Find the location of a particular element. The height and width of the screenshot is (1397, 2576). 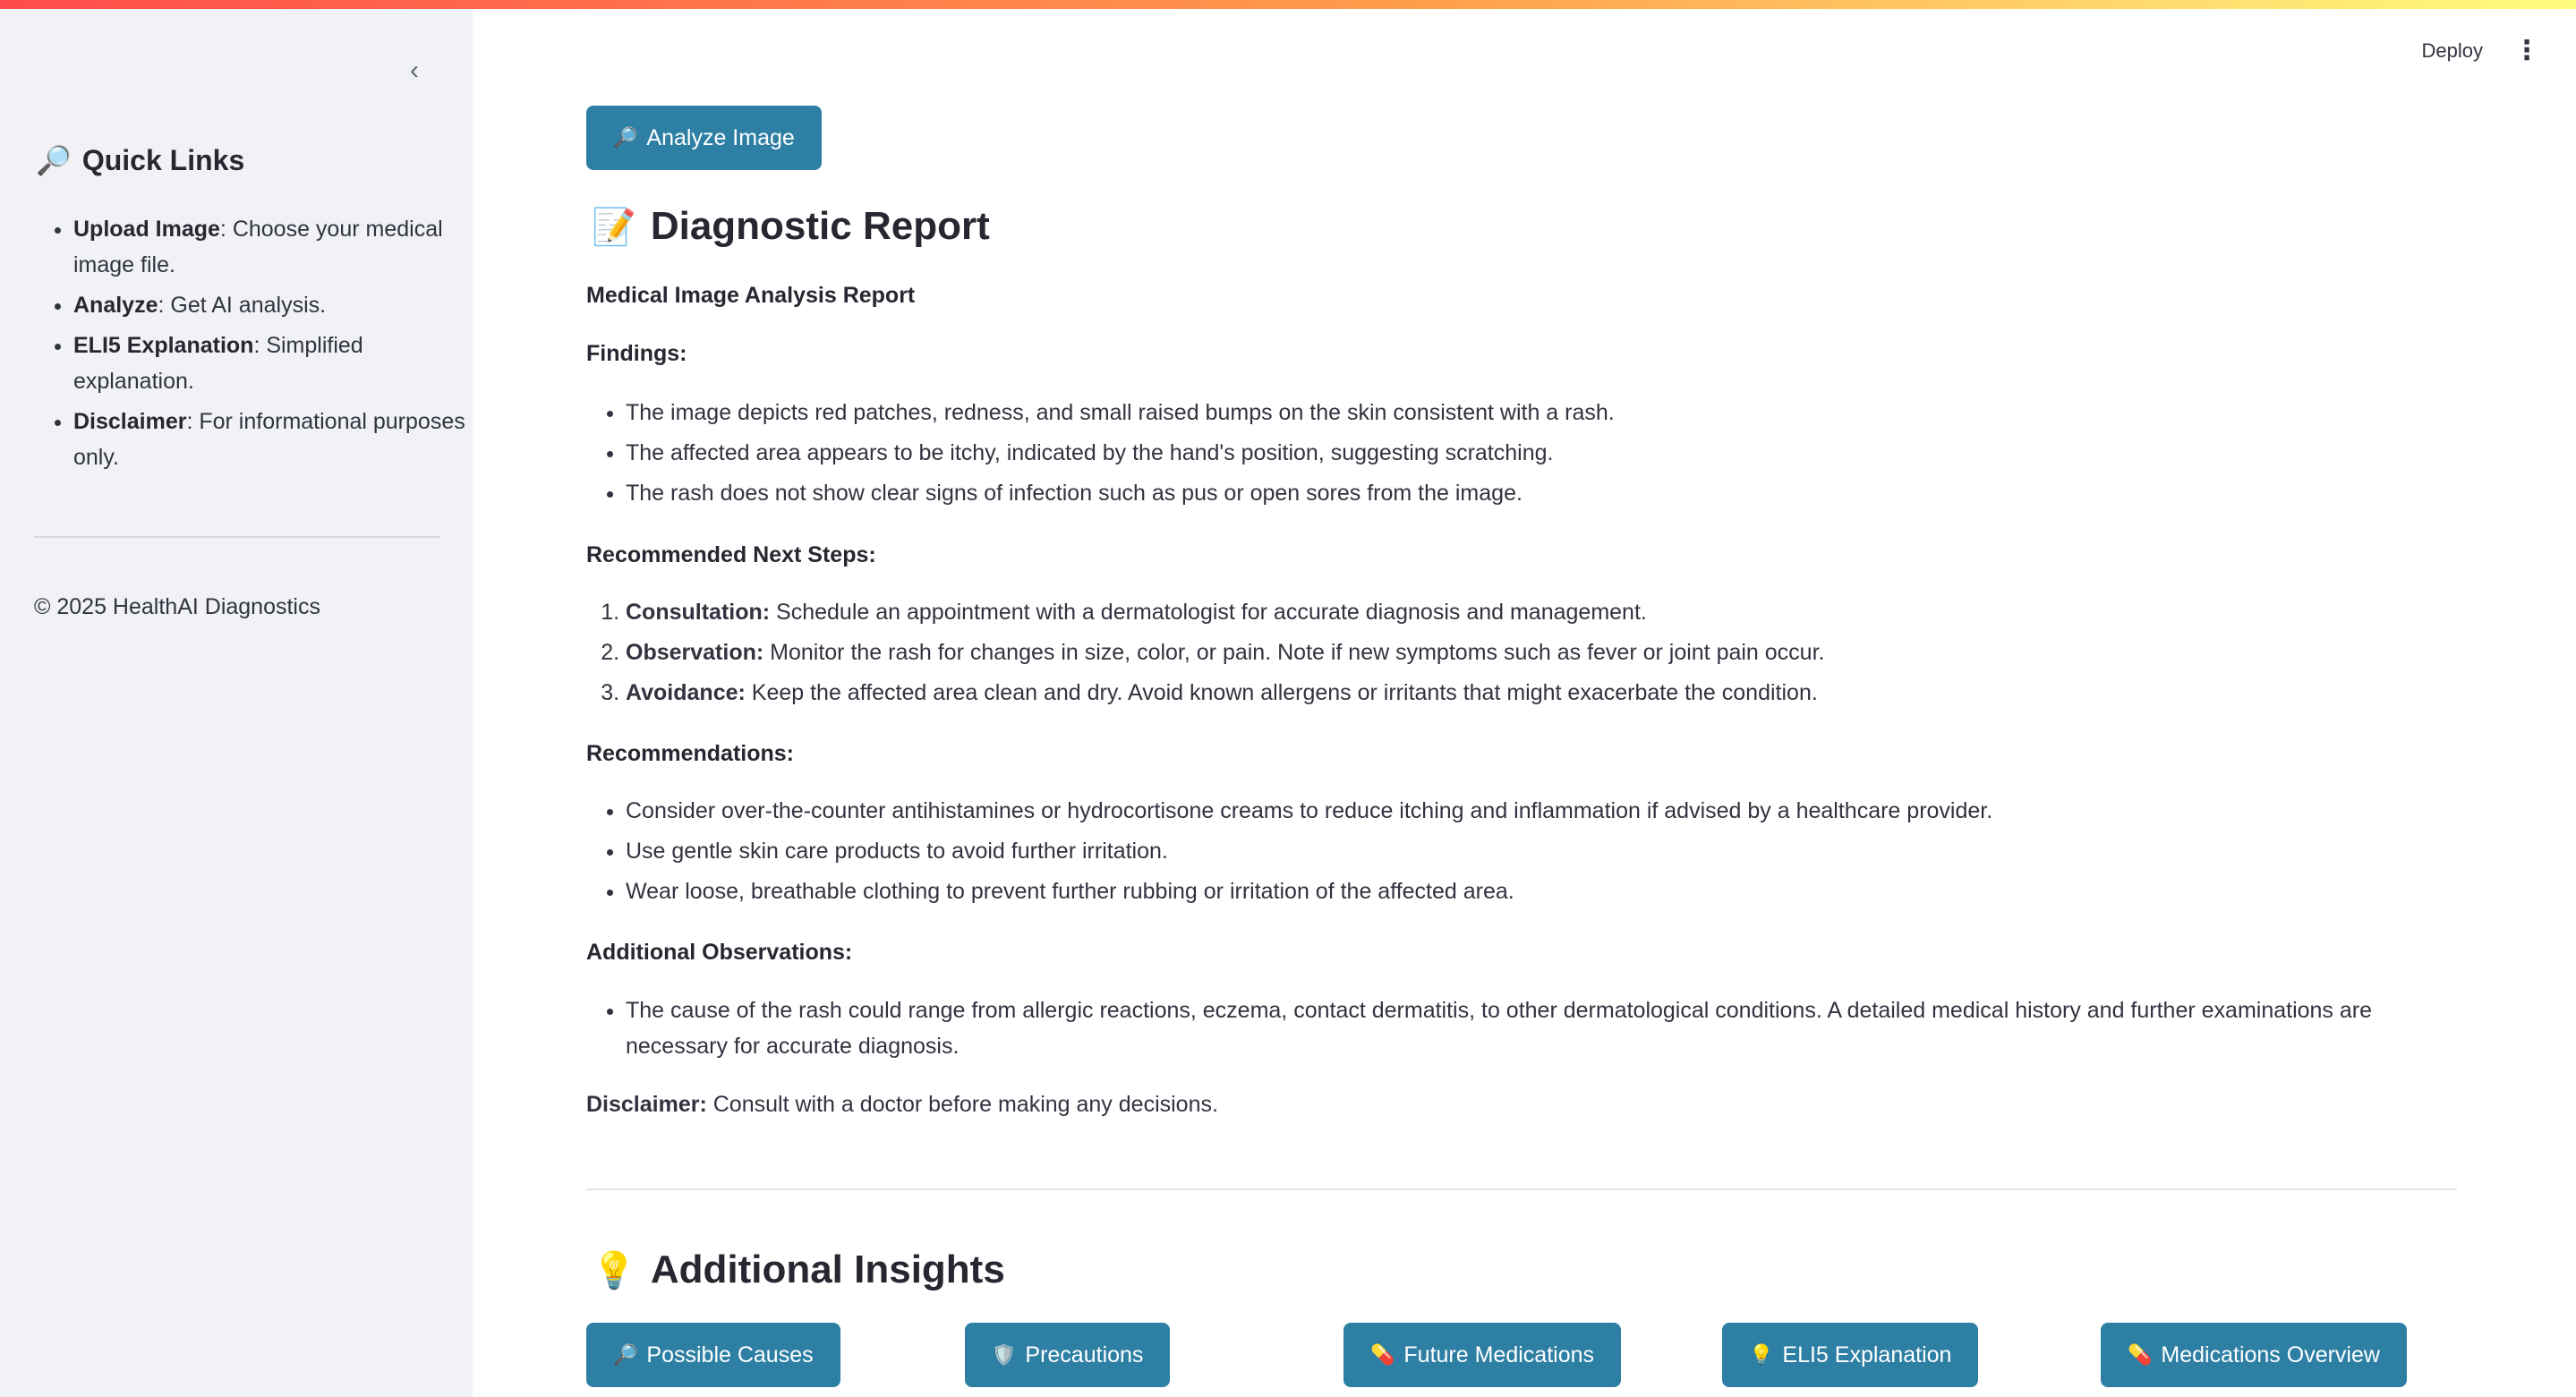

possible-causes-button: 🔎 Possible Causes is located at coordinates (713, 1355).